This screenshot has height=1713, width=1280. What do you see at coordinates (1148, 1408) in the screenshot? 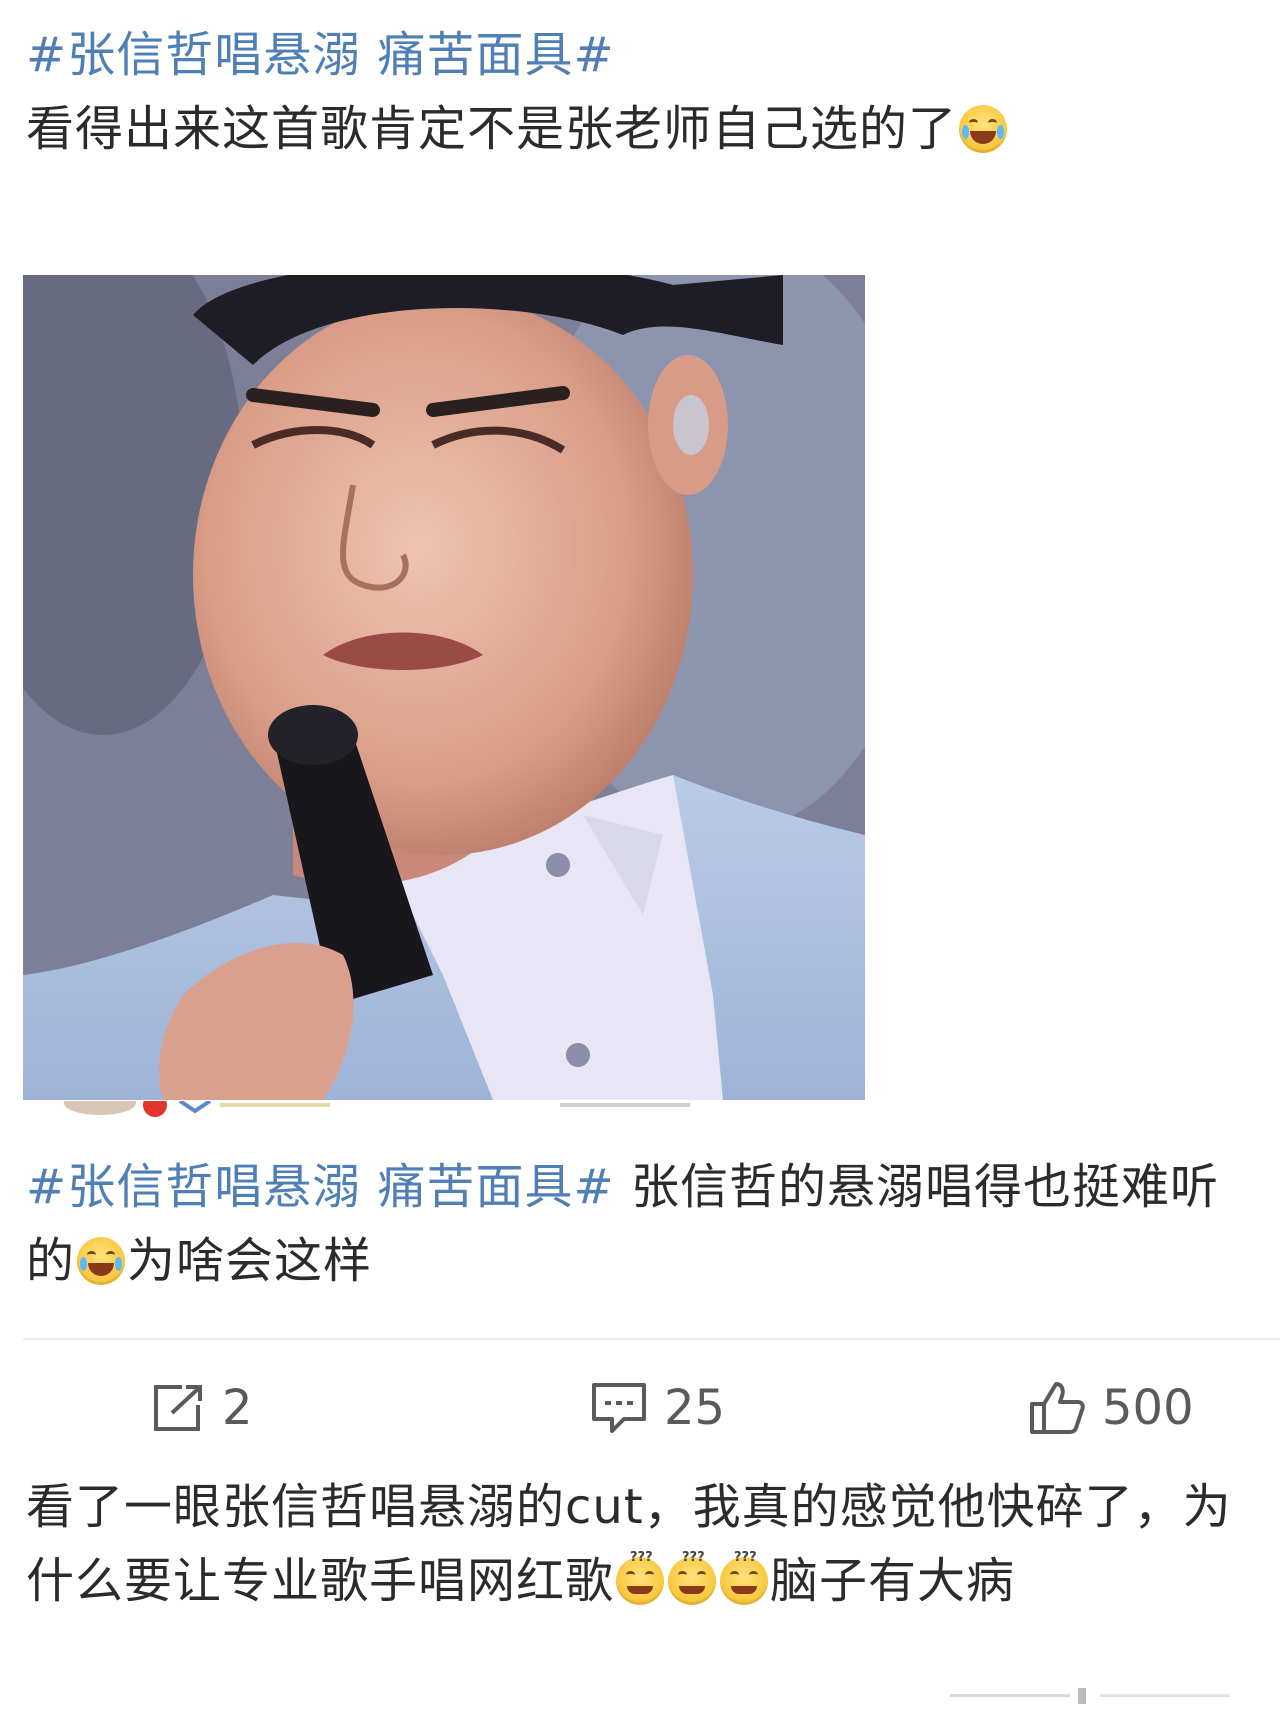
I see `like-count: 500` at bounding box center [1148, 1408].